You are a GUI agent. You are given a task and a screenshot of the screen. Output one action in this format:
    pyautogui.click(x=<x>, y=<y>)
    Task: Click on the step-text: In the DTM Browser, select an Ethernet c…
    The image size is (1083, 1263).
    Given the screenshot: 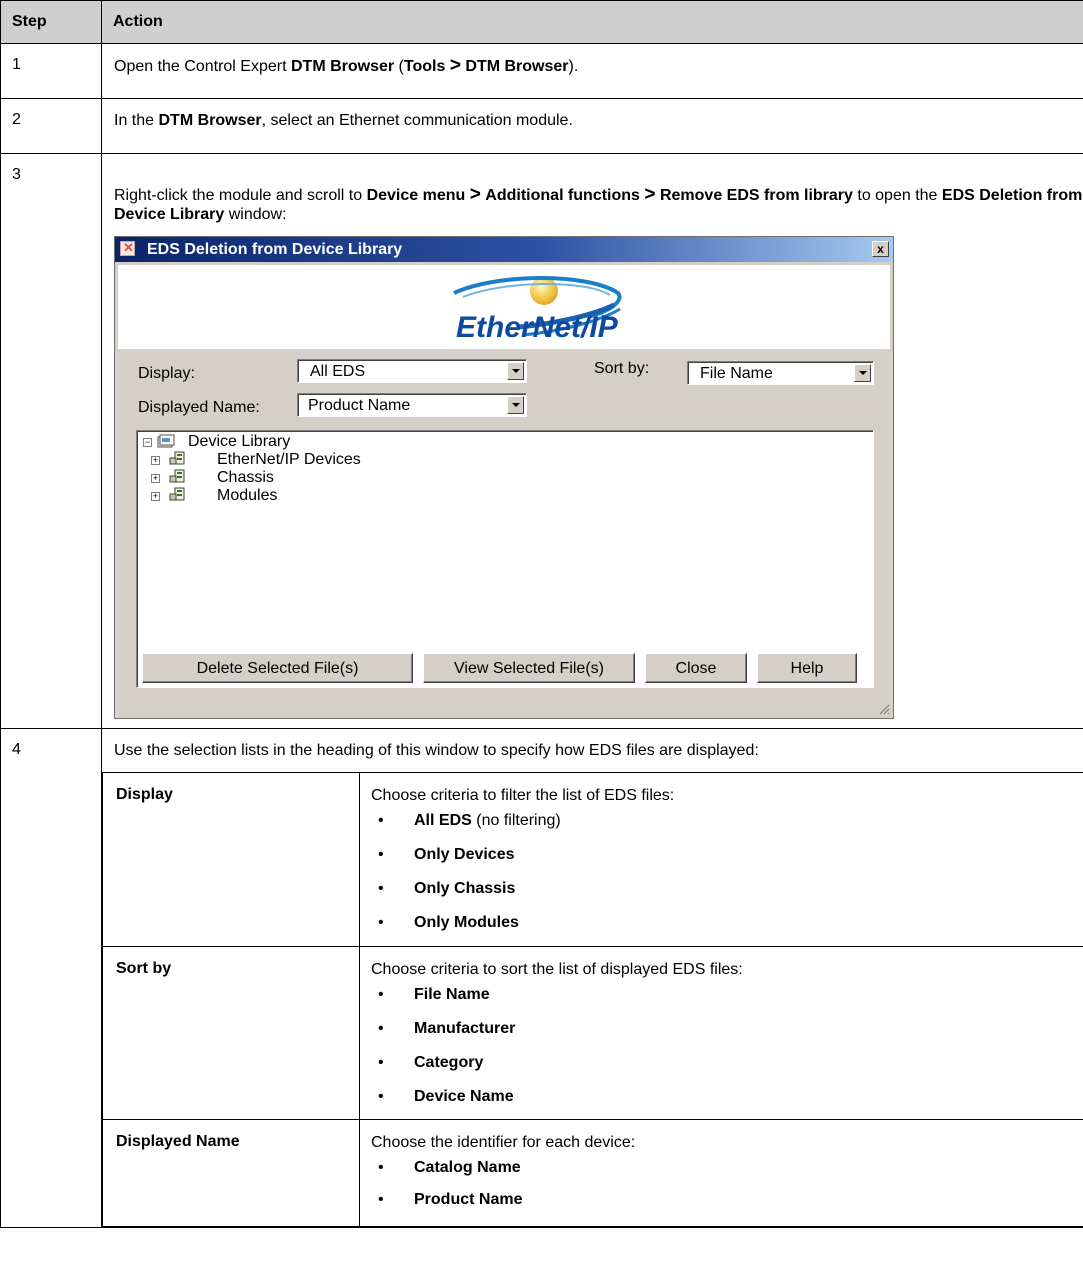 What is the action you would take?
    pyautogui.click(x=598, y=114)
    